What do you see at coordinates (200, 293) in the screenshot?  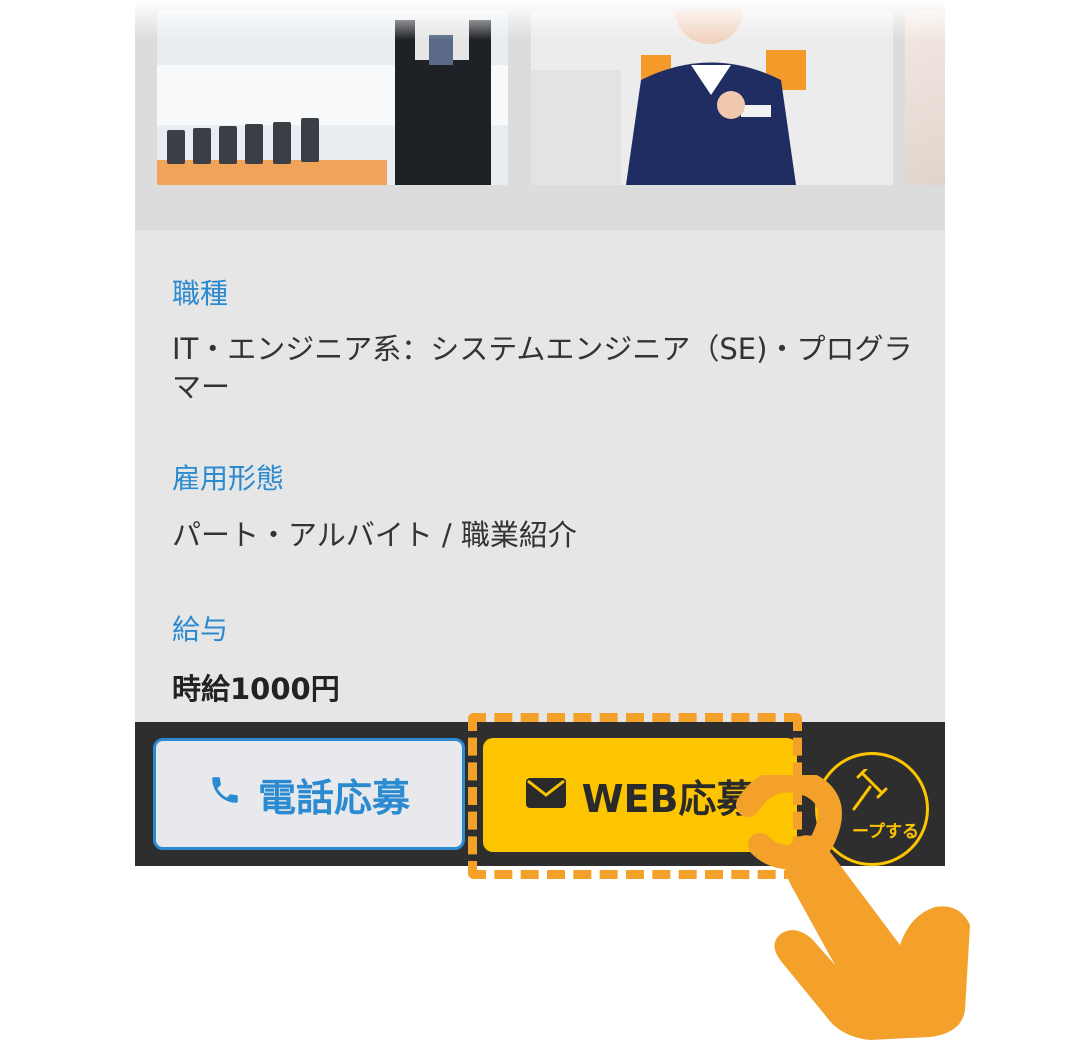 I see `job-type-label: 職種` at bounding box center [200, 293].